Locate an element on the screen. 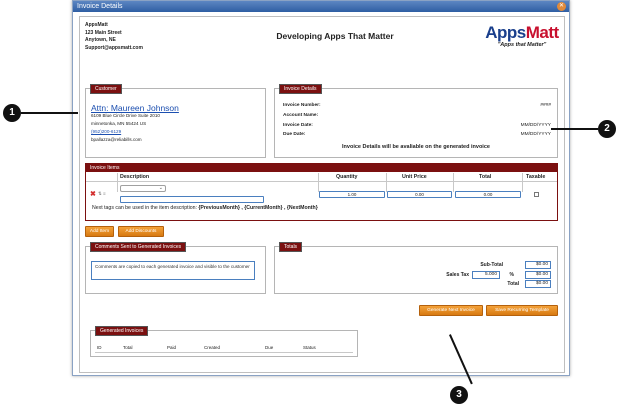  company-address2: Anytown, NE is located at coordinates (100, 40).